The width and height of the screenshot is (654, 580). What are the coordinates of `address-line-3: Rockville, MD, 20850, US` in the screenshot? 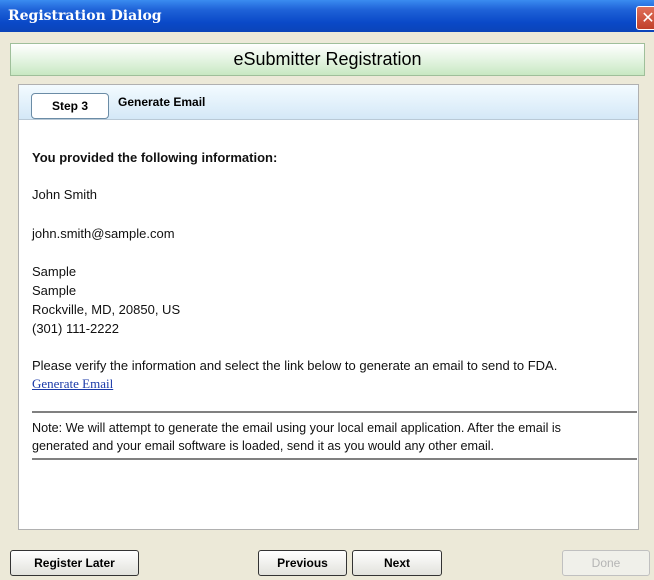 It's located at (106, 309).